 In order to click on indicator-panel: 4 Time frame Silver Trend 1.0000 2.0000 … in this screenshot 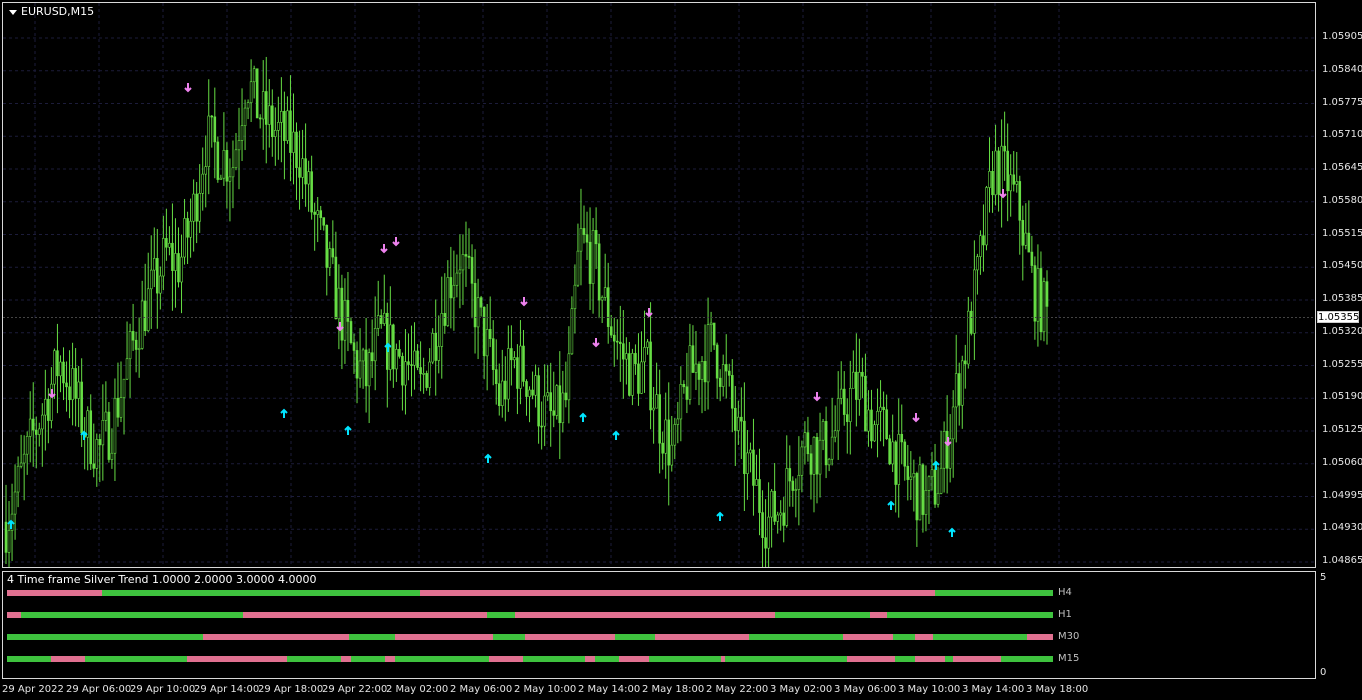, I will do `click(659, 625)`.